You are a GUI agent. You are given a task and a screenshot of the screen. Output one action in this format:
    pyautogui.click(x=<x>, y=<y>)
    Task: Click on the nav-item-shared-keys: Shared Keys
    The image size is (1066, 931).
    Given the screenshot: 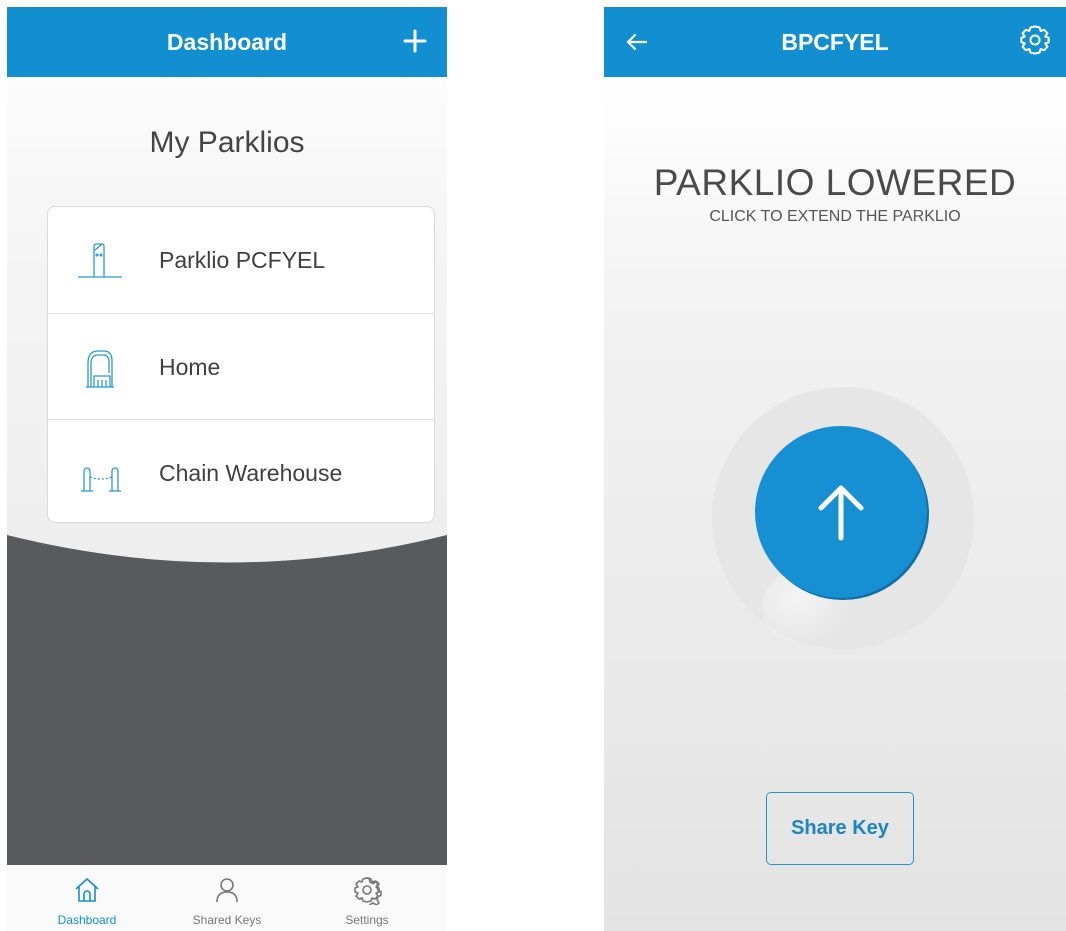 What is the action you would take?
    pyautogui.click(x=227, y=898)
    